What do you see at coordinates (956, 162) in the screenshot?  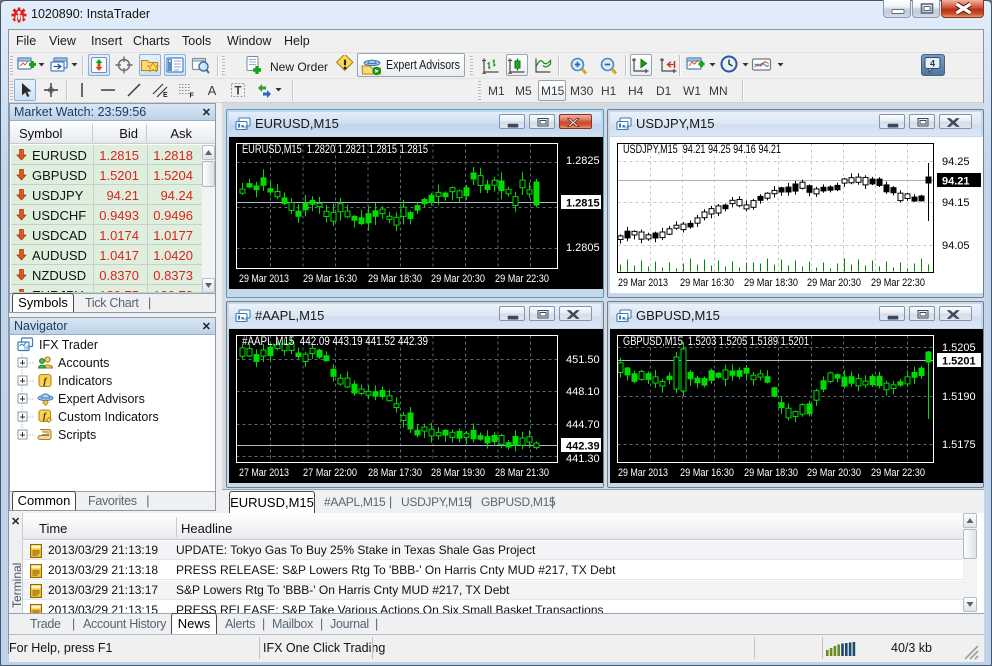 I see `svg-text: 94.25` at bounding box center [956, 162].